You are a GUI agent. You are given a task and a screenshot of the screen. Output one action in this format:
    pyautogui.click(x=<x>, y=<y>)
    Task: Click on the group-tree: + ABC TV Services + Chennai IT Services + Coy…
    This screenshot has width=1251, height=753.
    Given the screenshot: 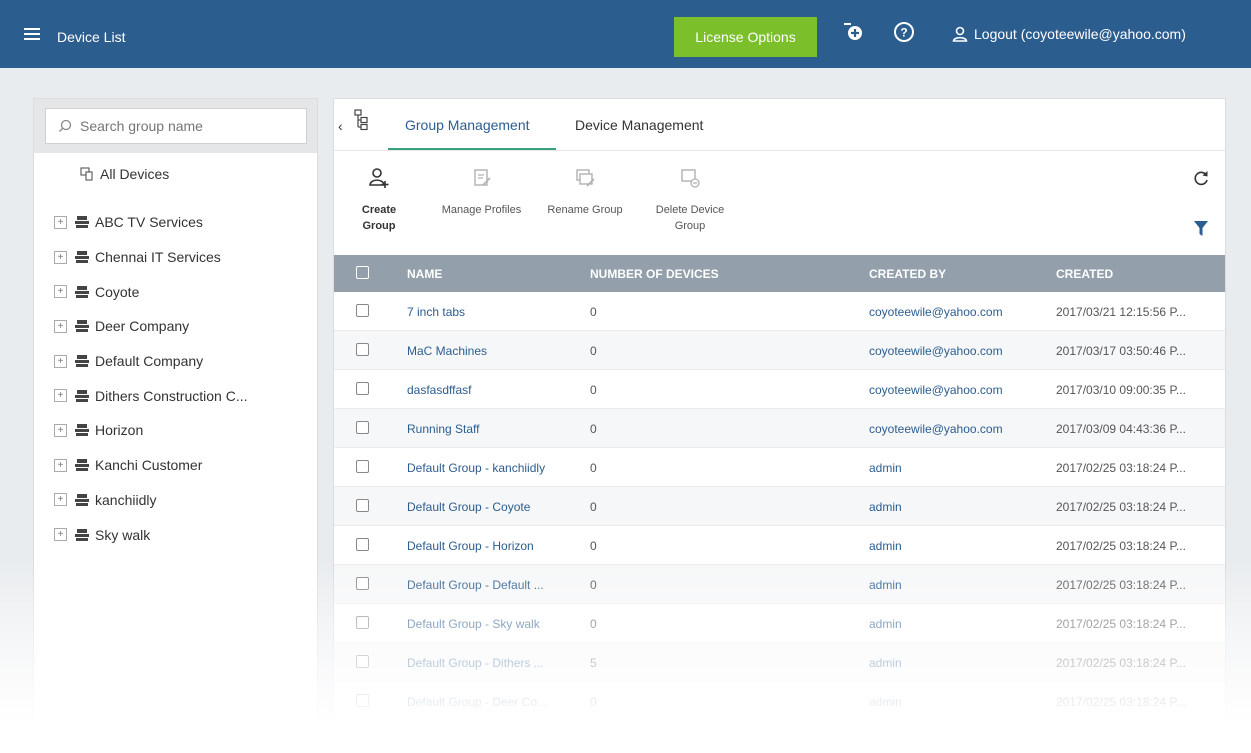 What is the action you would take?
    pyautogui.click(x=184, y=378)
    